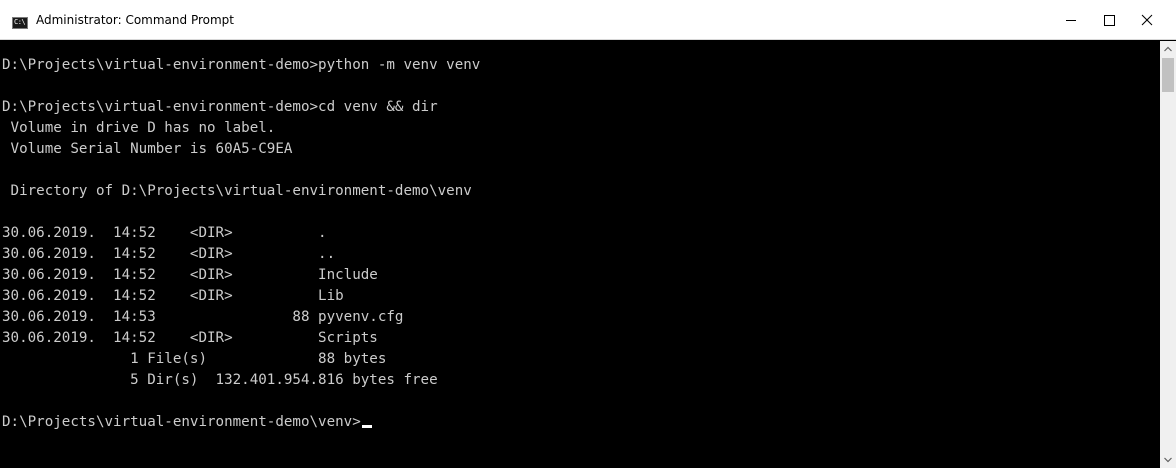  What do you see at coordinates (190, 338) in the screenshot?
I see `dir-listing-row: 30.06.2019. 14:52 <DIR> Scripts` at bounding box center [190, 338].